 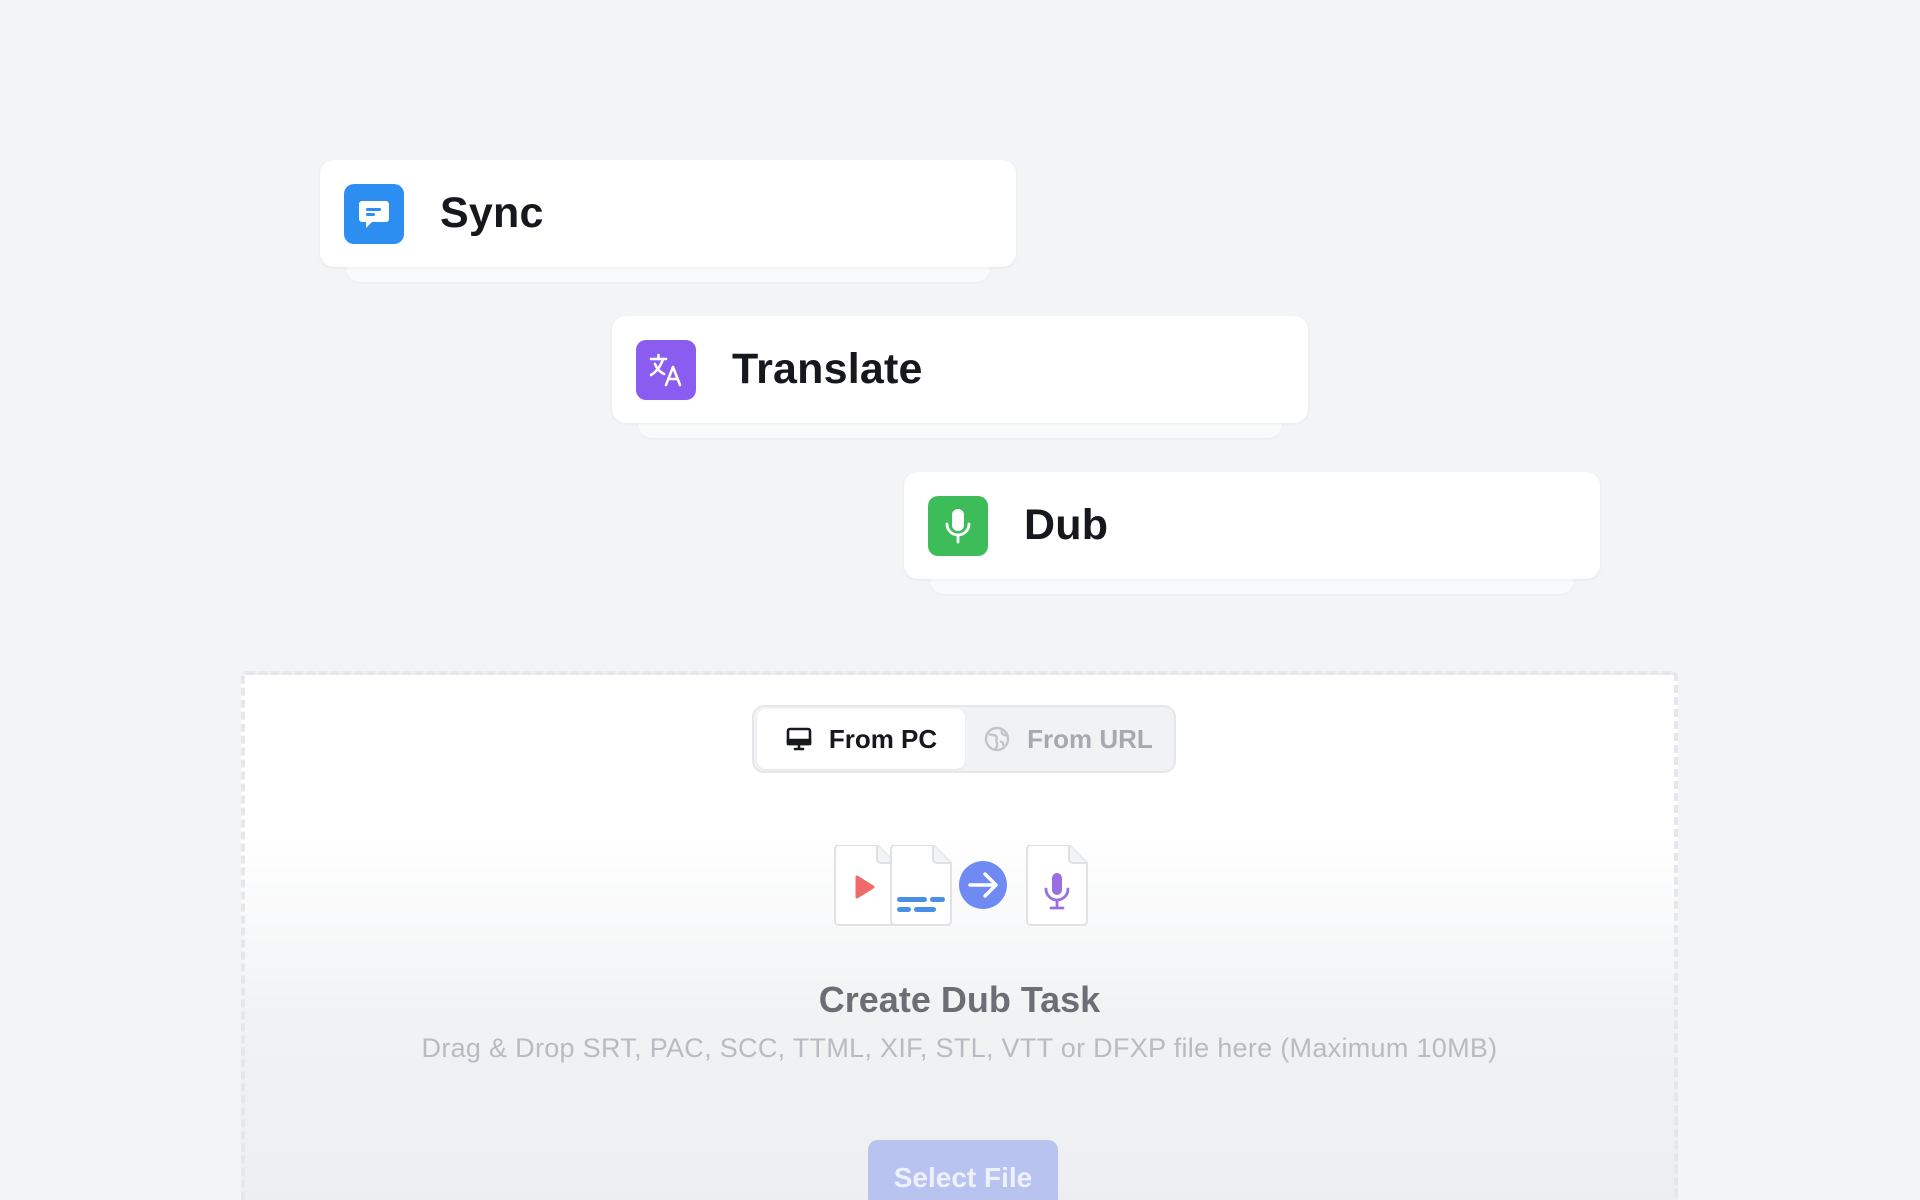 I want to click on audio-file-icon, so click(x=1057, y=885).